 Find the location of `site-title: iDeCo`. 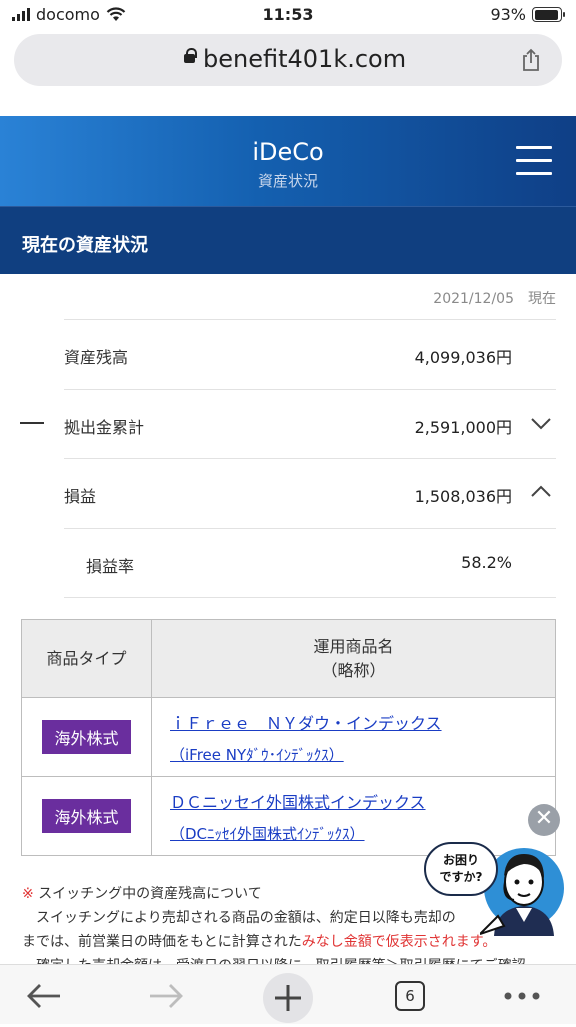

site-title: iDeCo is located at coordinates (288, 152).